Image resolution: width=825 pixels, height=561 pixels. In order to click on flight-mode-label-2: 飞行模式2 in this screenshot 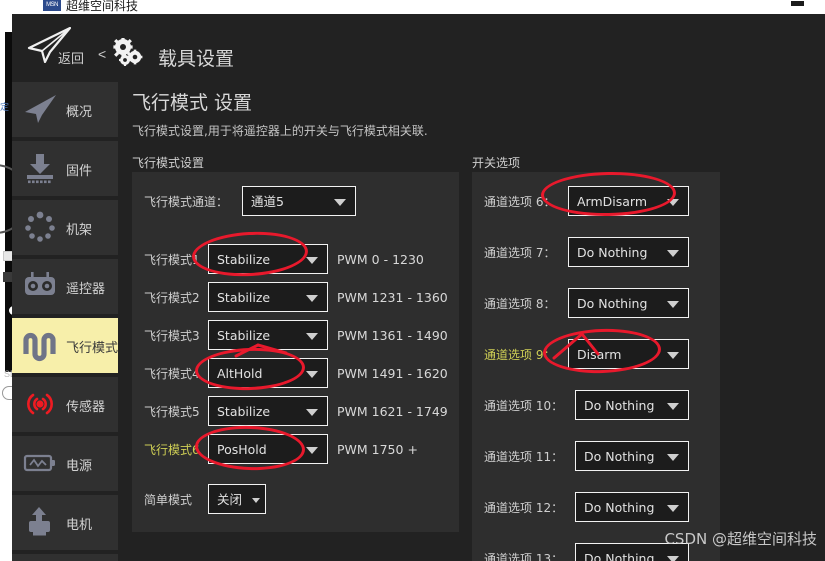, I will do `click(172, 298)`.